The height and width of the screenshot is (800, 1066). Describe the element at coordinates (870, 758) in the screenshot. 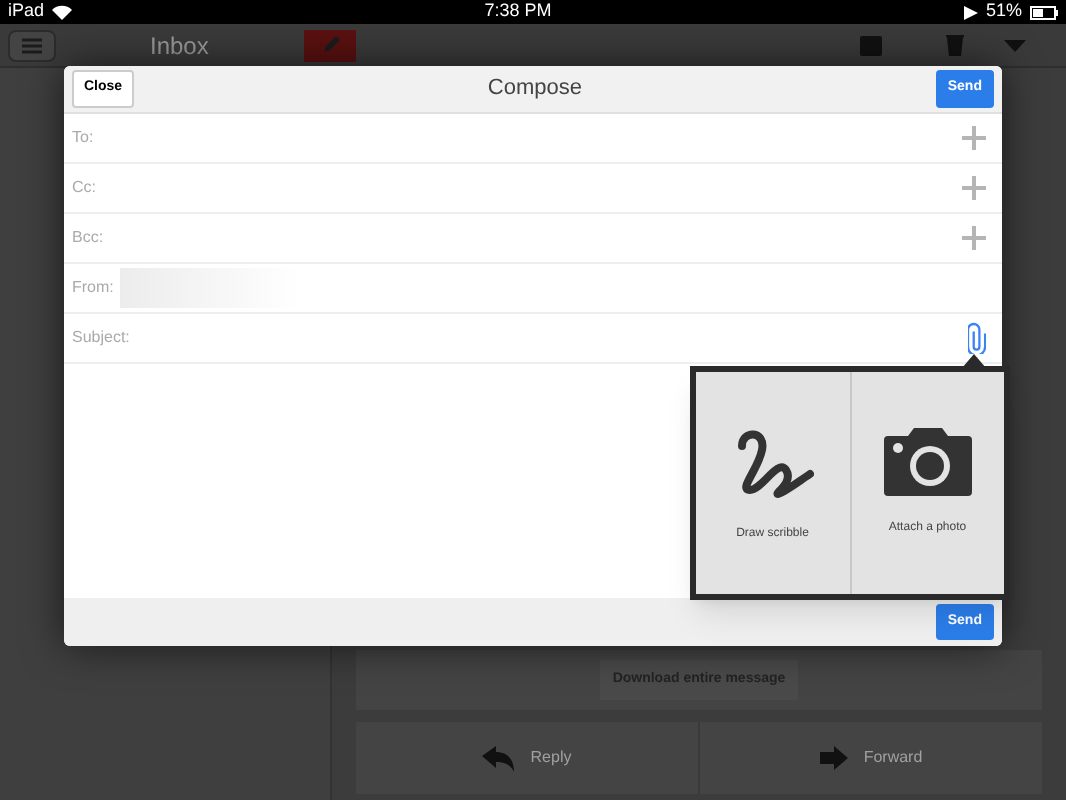

I see `forward-button: Forward` at that location.